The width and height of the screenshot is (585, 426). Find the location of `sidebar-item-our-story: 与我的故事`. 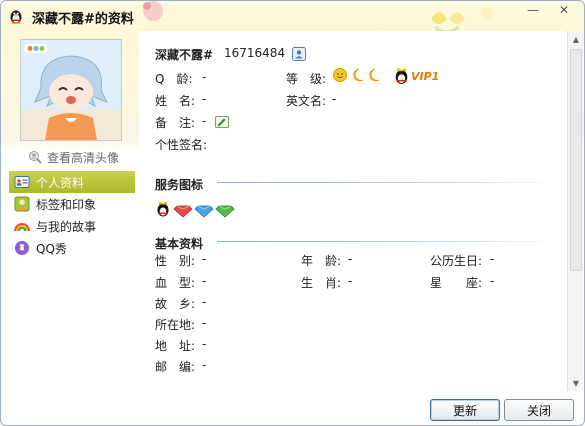

sidebar-item-our-story: 与我的故事 is located at coordinates (72, 226).